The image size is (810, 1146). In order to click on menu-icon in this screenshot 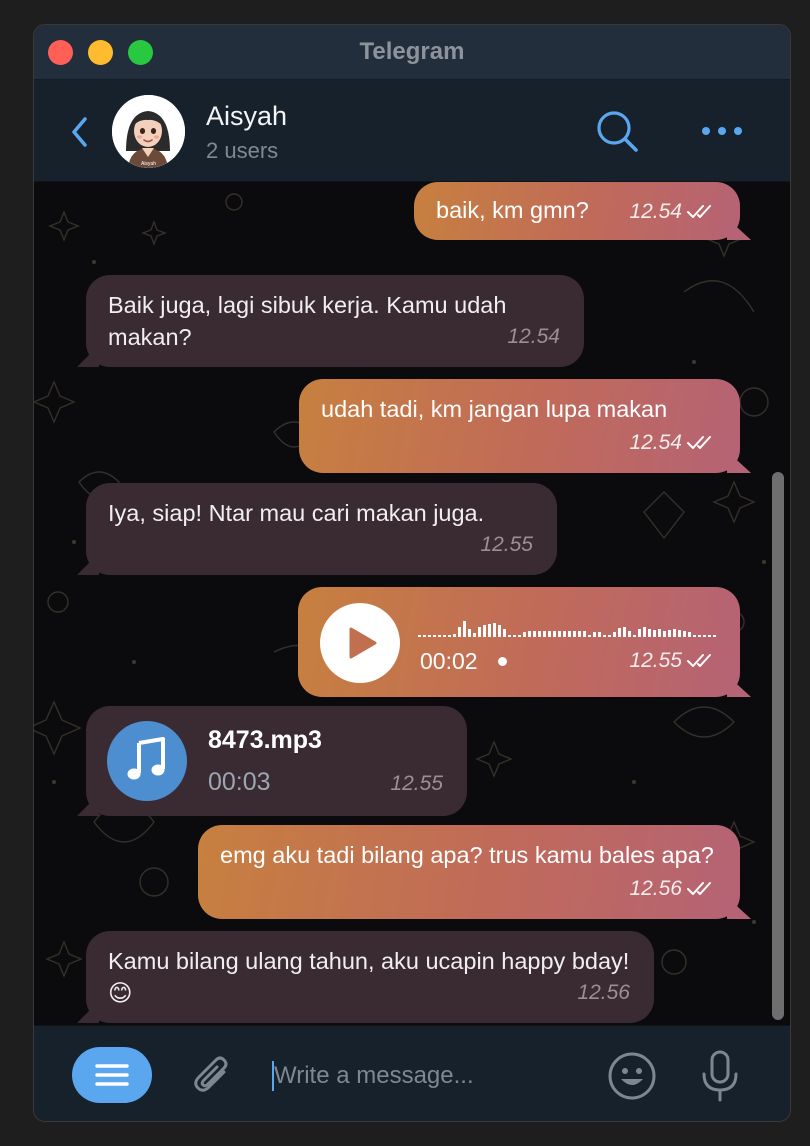, I will do `click(112, 1075)`.